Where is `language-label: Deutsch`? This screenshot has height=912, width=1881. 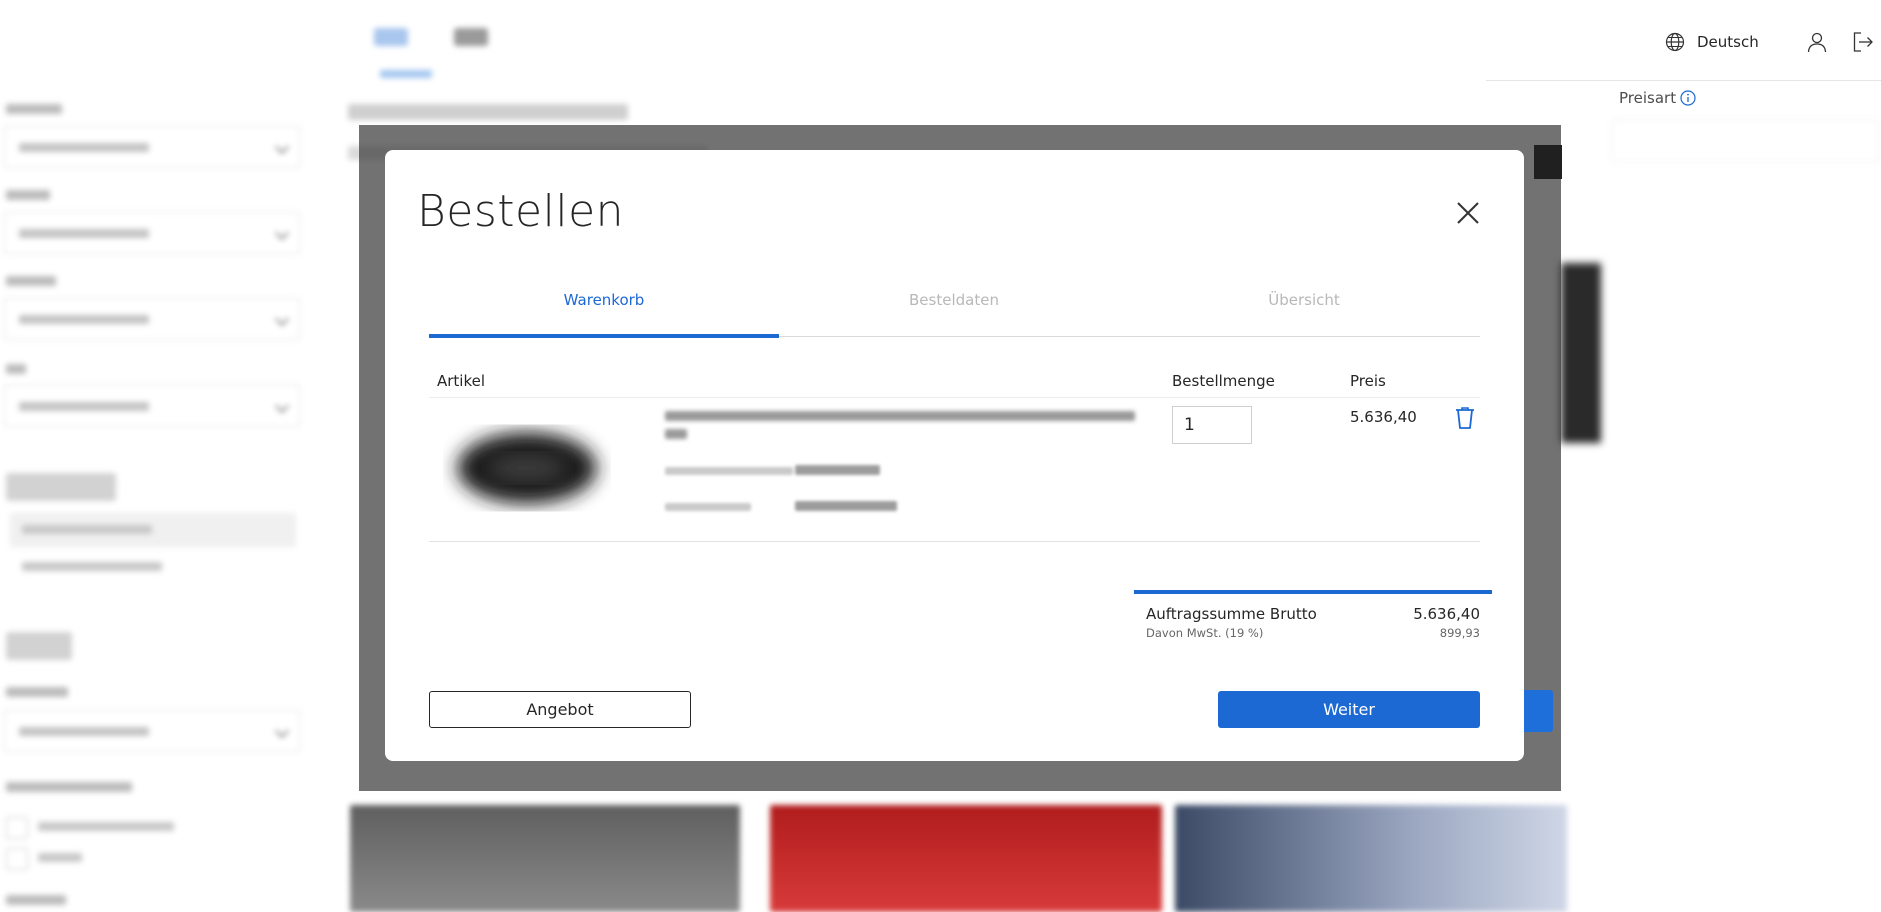 language-label: Deutsch is located at coordinates (1728, 42).